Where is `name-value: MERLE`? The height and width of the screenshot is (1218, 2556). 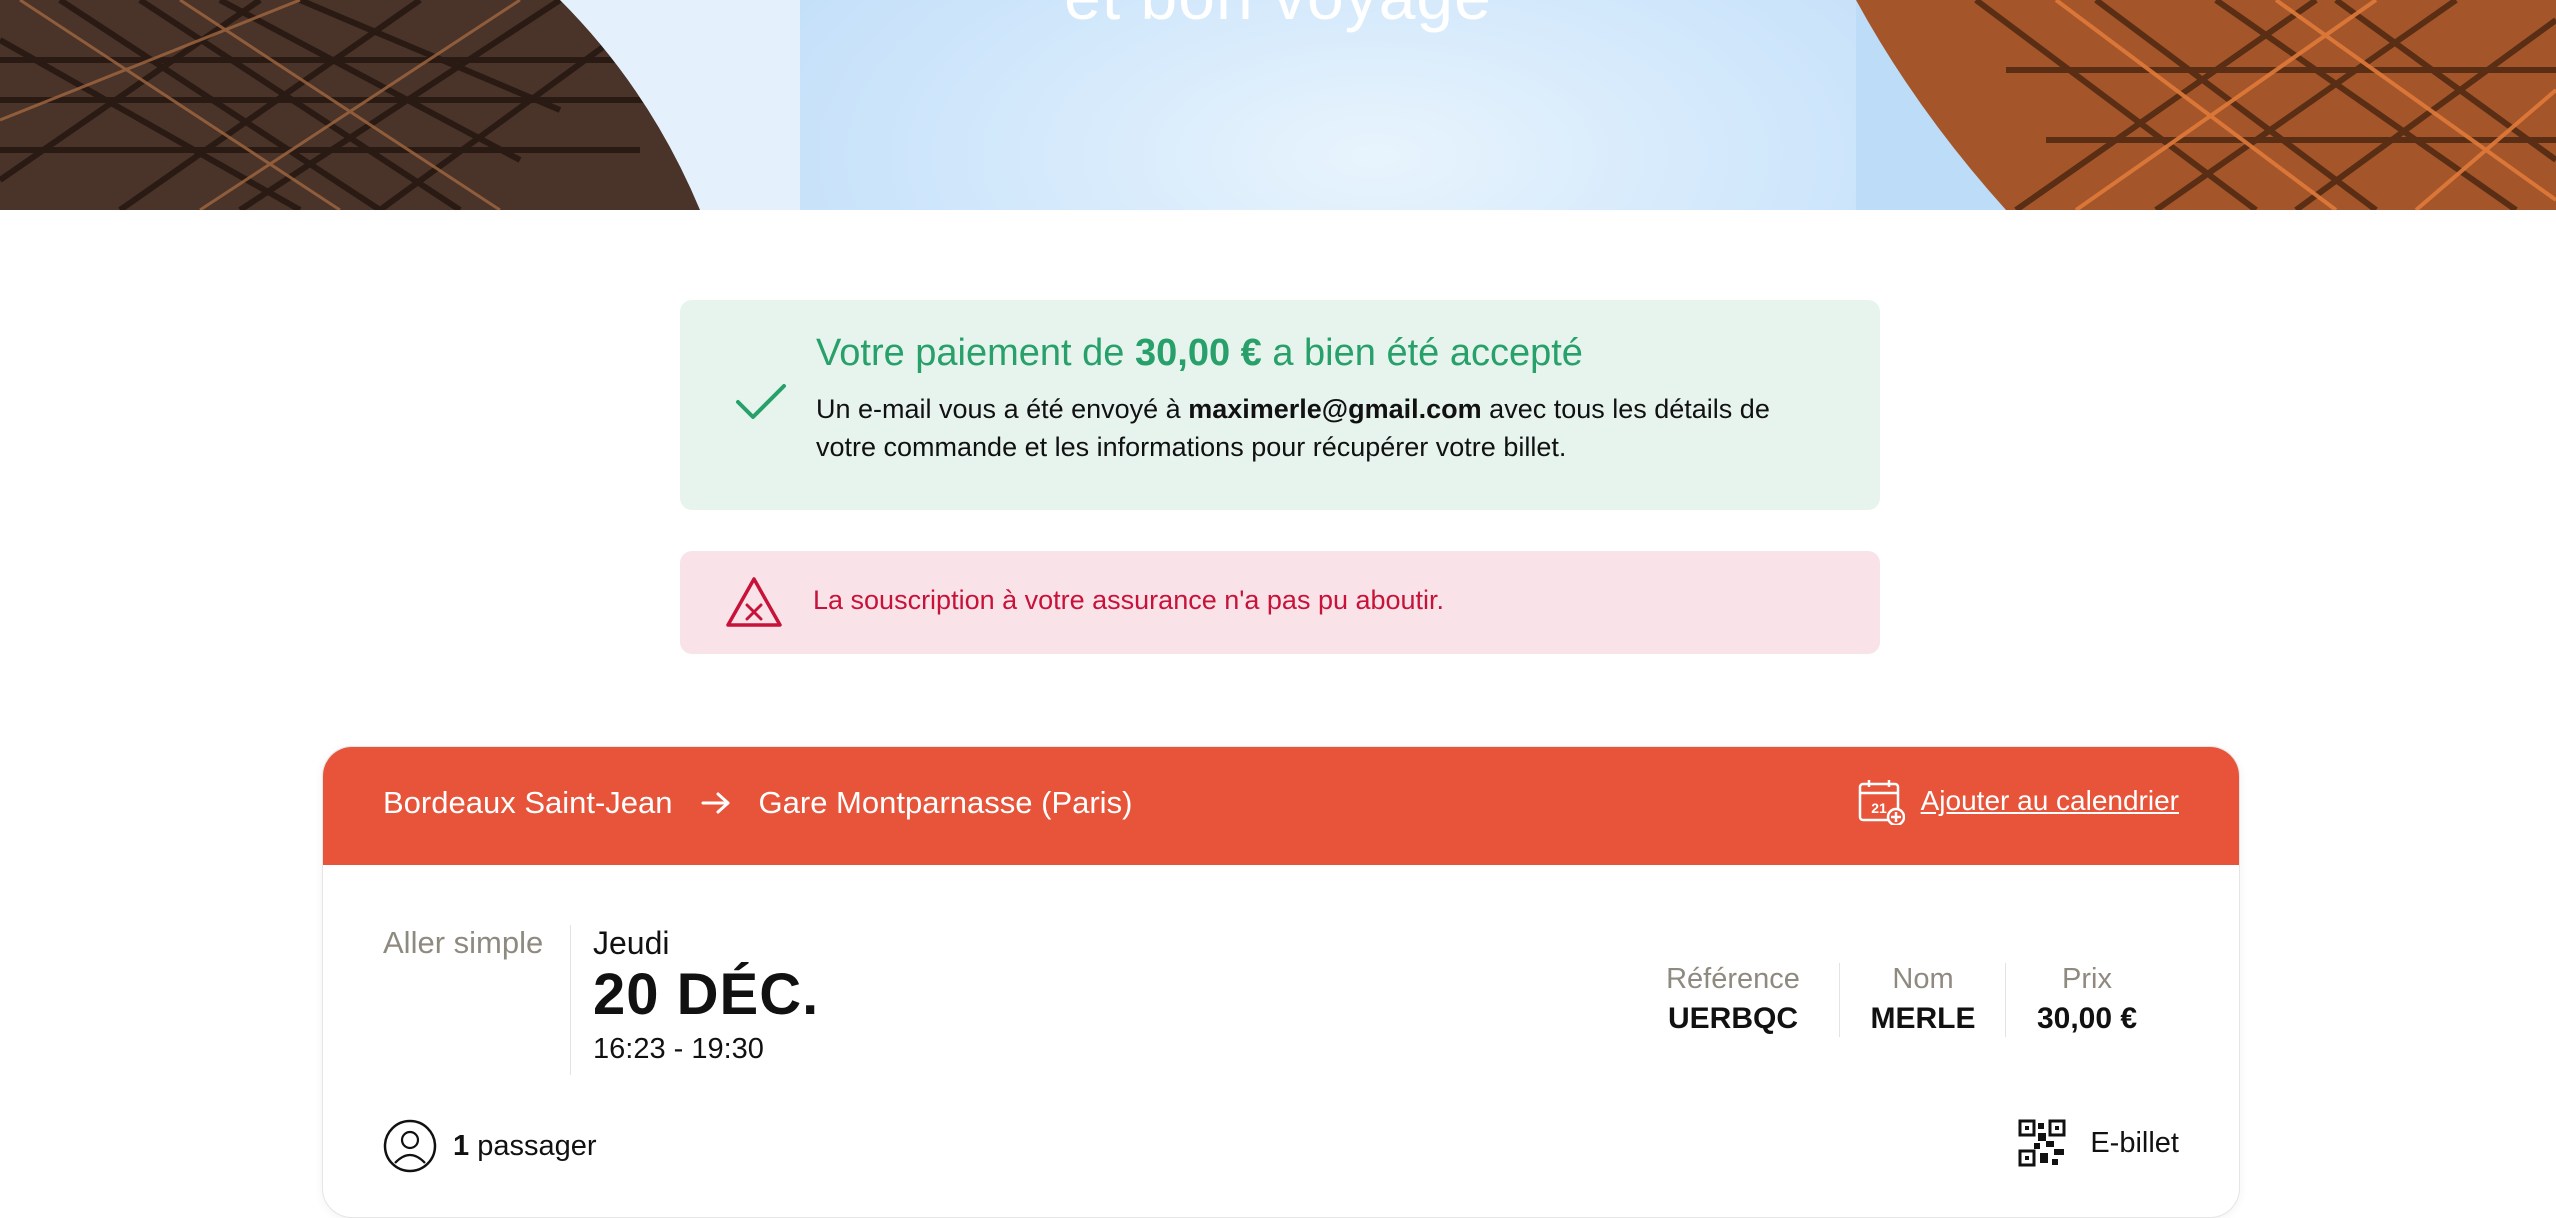
name-value: MERLE is located at coordinates (1923, 1018).